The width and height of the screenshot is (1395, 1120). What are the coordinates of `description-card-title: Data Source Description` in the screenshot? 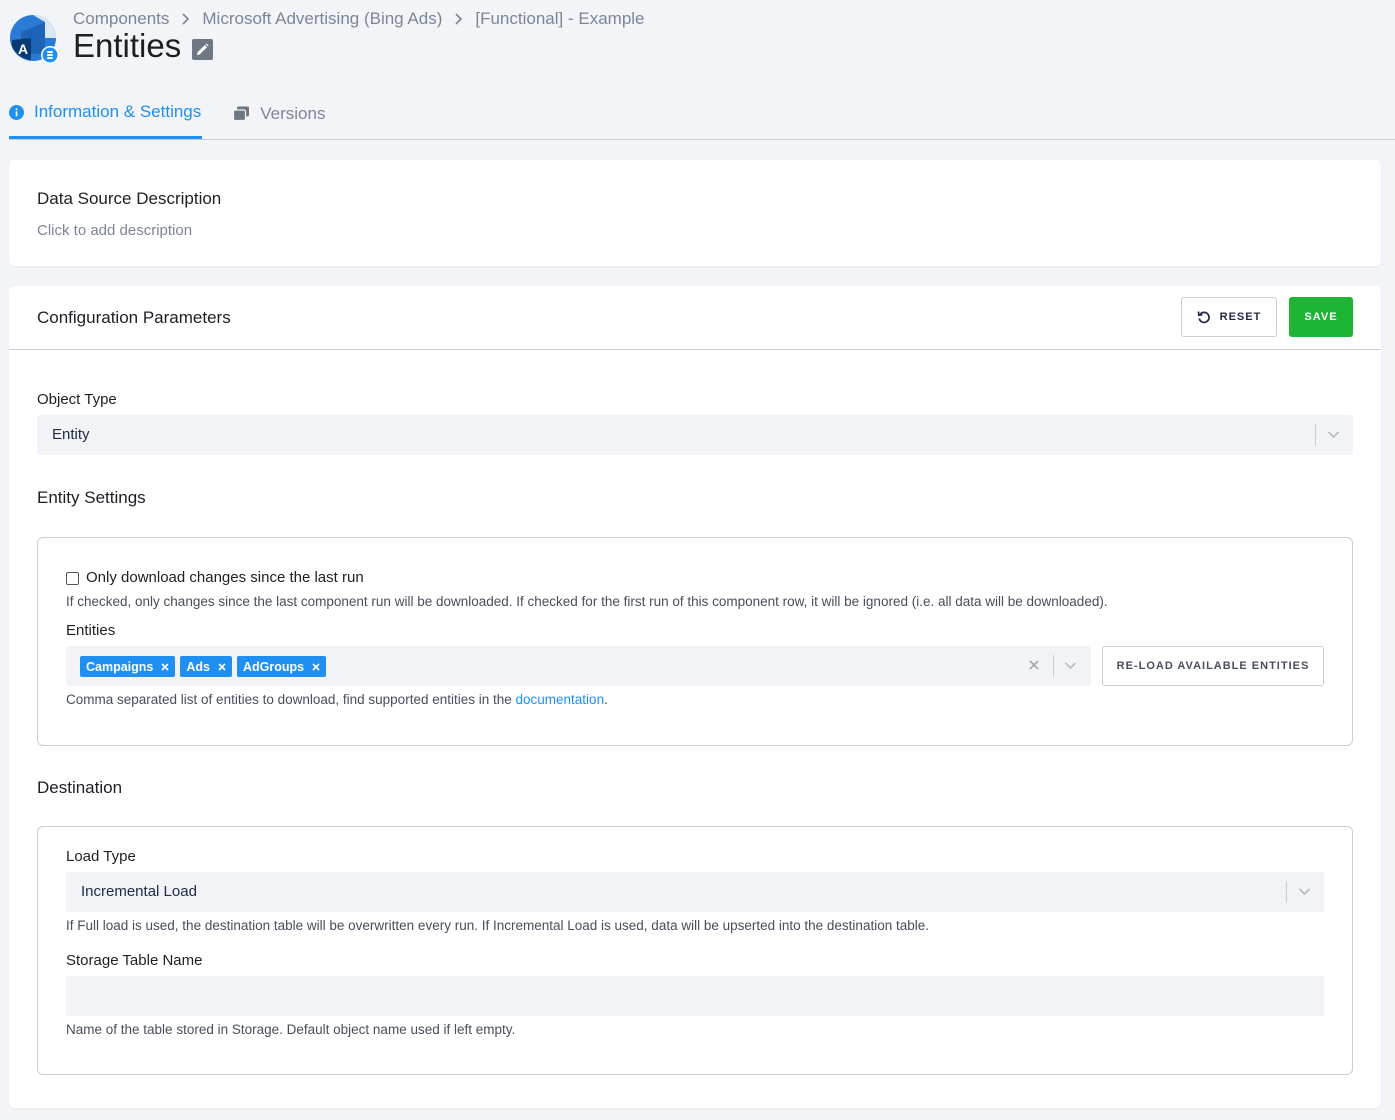 It's located at (129, 198).